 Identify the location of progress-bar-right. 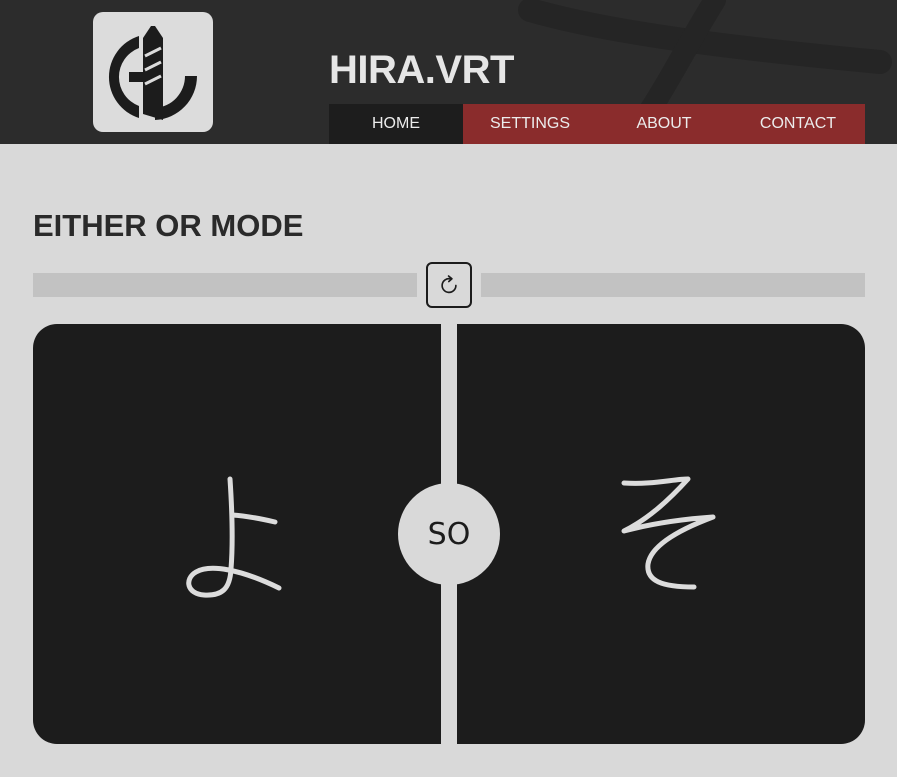
(673, 285).